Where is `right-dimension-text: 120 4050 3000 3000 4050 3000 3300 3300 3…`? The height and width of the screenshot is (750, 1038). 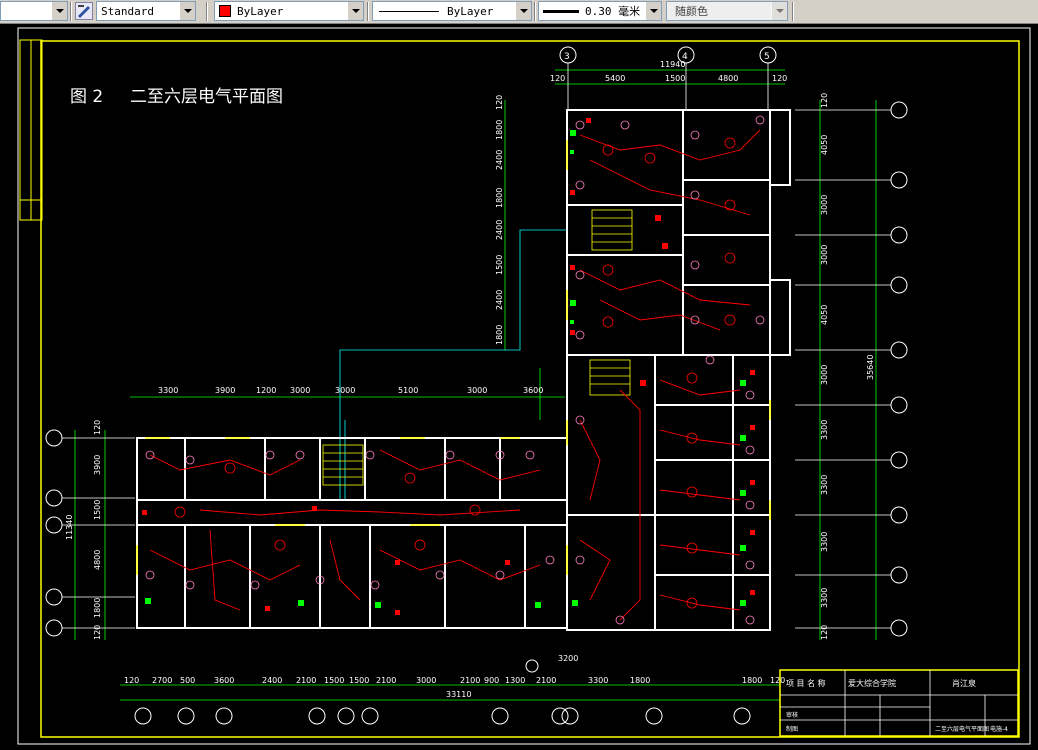 right-dimension-text: 120 4050 3000 3000 4050 3000 3300 3300 3… is located at coordinates (847, 366).